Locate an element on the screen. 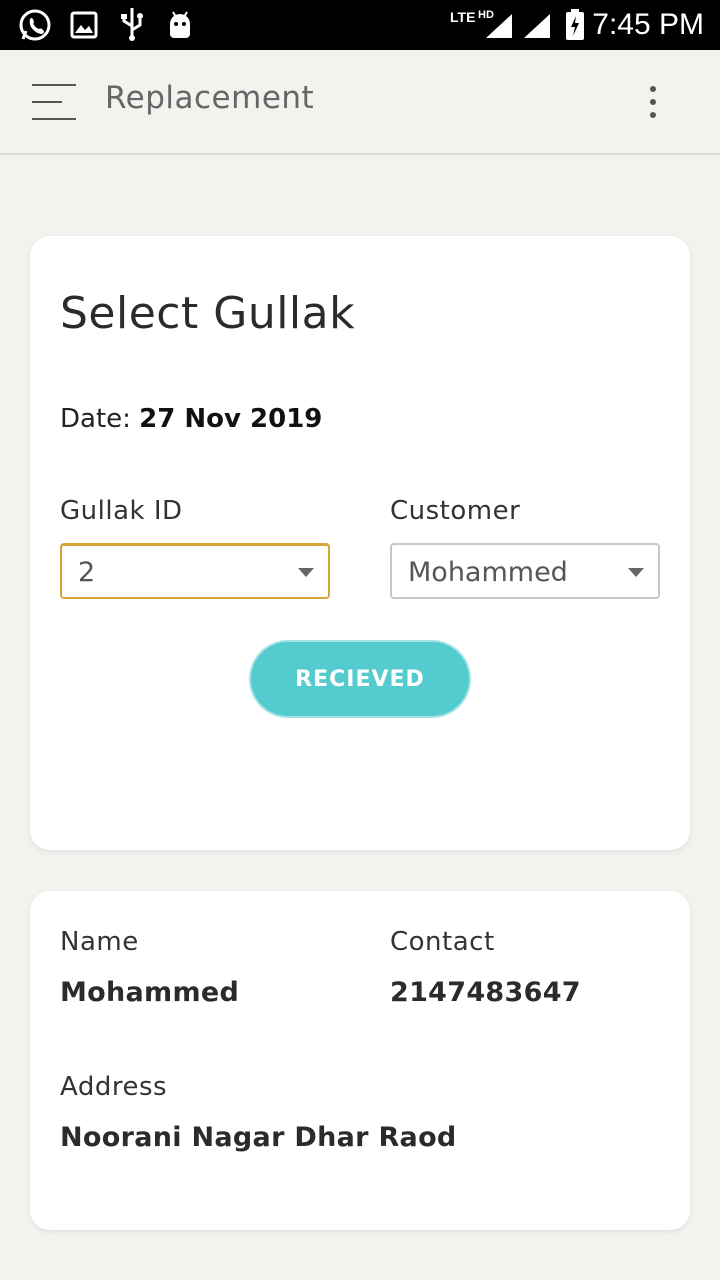 Image resolution: width=720 pixels, height=1280 pixels. usb-icon is located at coordinates (132, 26).